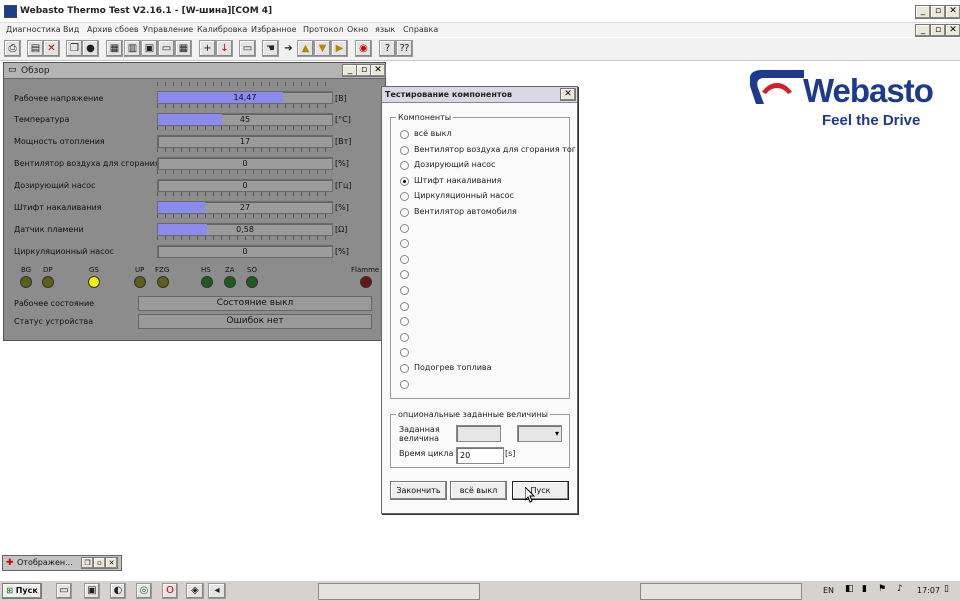 The image size is (960, 601). I want to click on menu-protocol: Протокол, so click(323, 29).